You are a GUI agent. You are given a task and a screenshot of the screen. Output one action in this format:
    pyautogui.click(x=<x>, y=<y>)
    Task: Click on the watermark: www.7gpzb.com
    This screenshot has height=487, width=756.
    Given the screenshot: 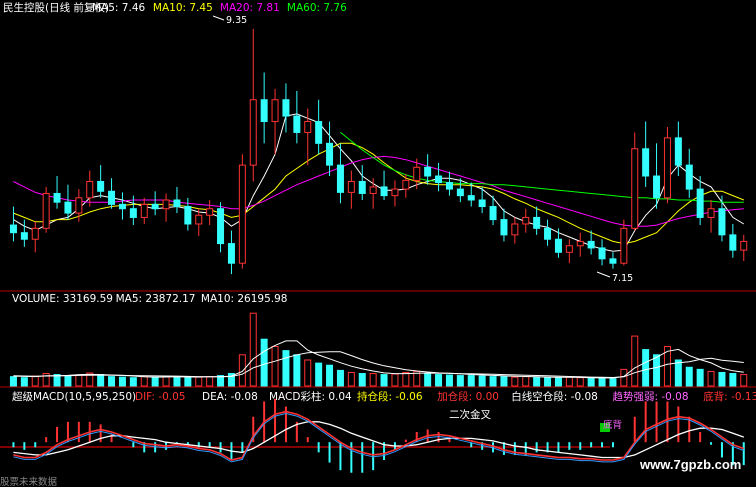 What is the action you would take?
    pyautogui.click(x=690, y=464)
    